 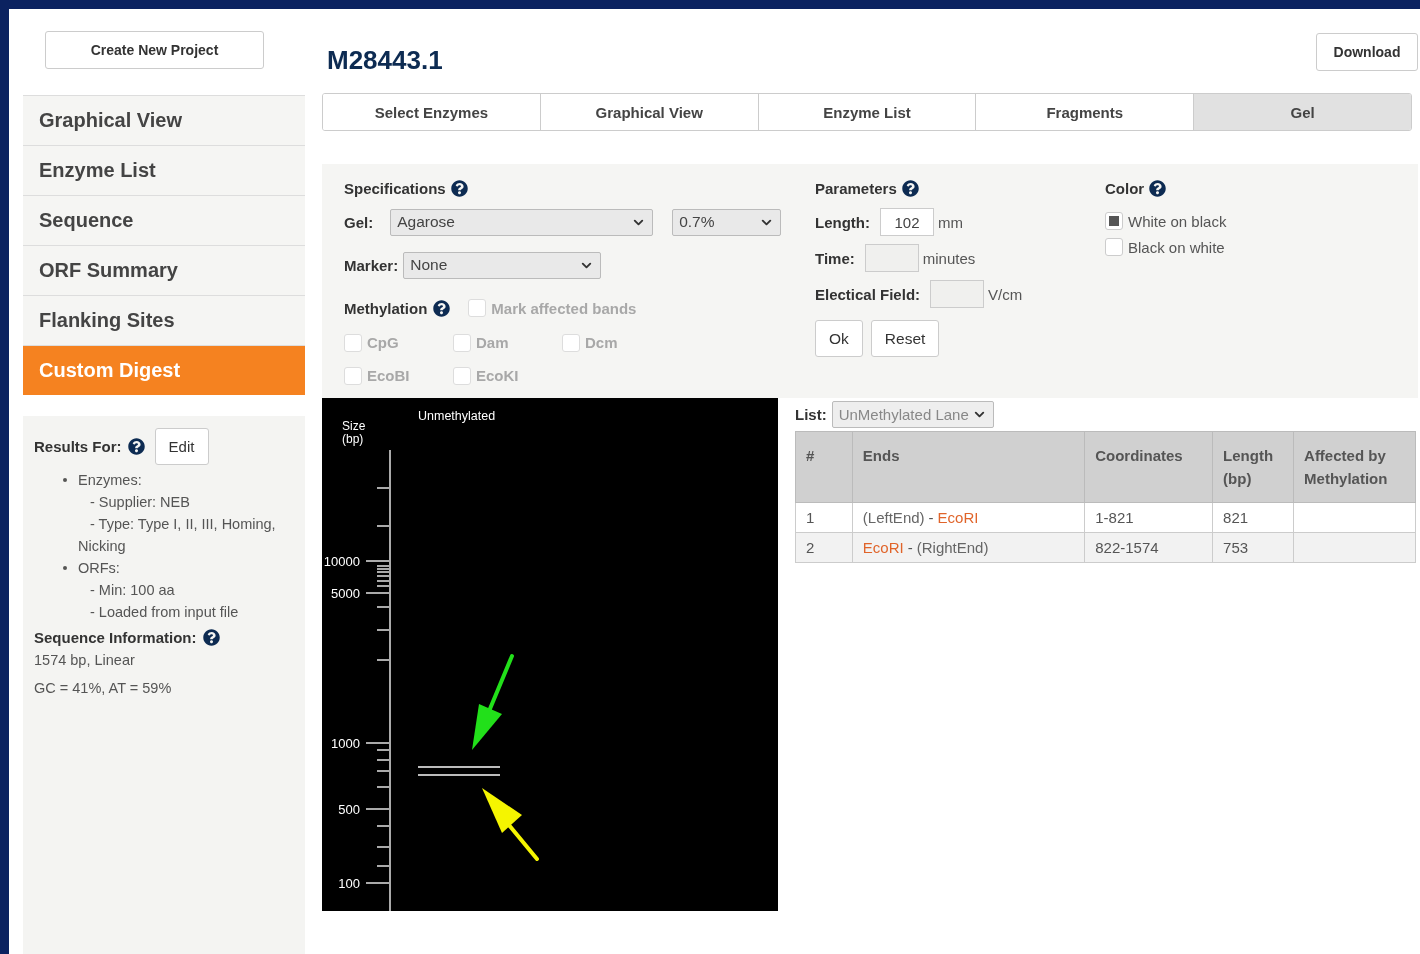 I want to click on create-project-button: Create New Project, so click(x=154, y=50).